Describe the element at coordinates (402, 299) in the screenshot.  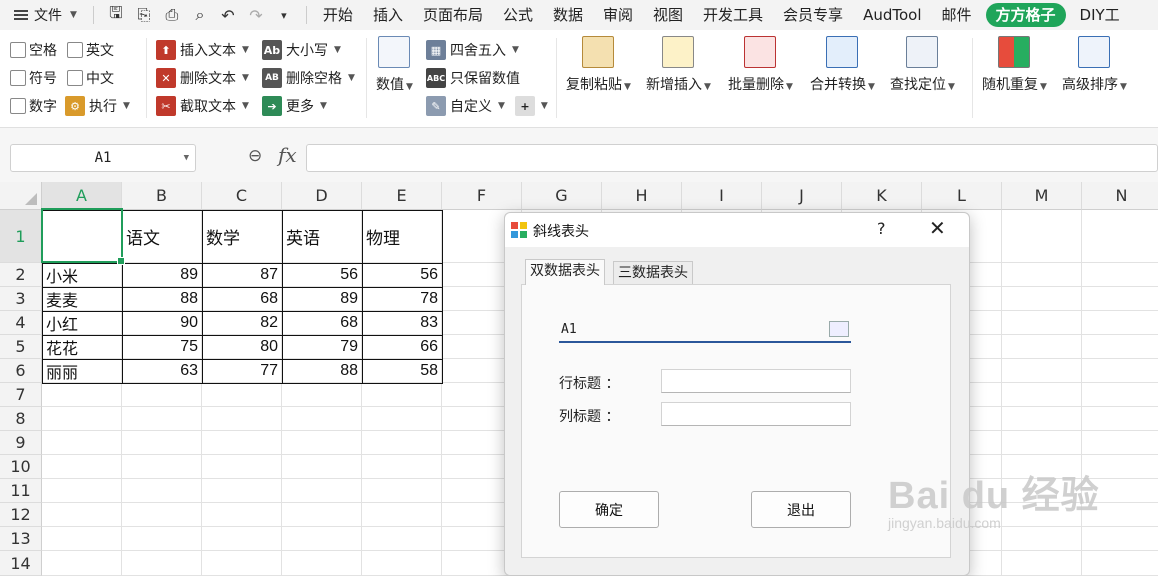
I see `cell-score: 78` at that location.